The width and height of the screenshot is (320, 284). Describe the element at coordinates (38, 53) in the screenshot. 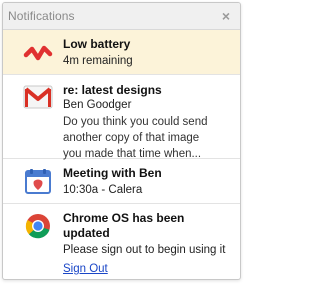

I see `low-battery-icon` at that location.